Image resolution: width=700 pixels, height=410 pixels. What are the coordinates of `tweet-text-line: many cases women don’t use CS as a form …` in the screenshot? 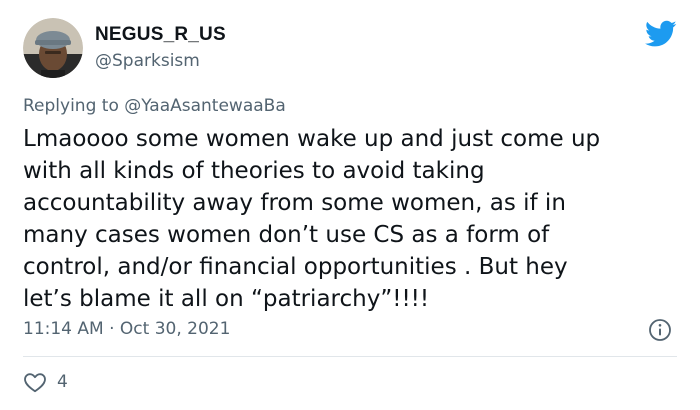 It's located at (286, 235).